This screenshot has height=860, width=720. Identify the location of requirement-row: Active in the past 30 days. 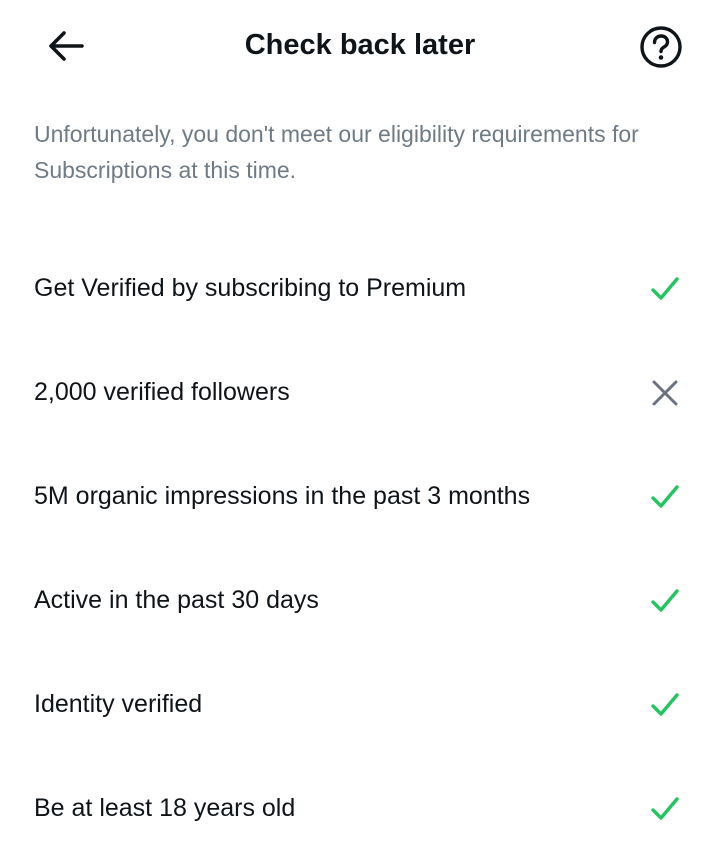
(360, 600).